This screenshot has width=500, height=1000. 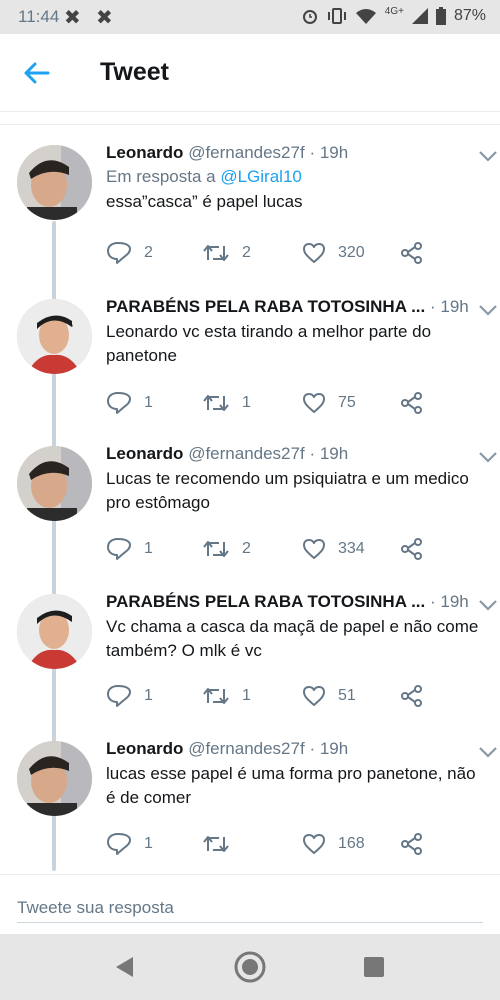 I want to click on home-circle-icon, so click(x=250, y=967).